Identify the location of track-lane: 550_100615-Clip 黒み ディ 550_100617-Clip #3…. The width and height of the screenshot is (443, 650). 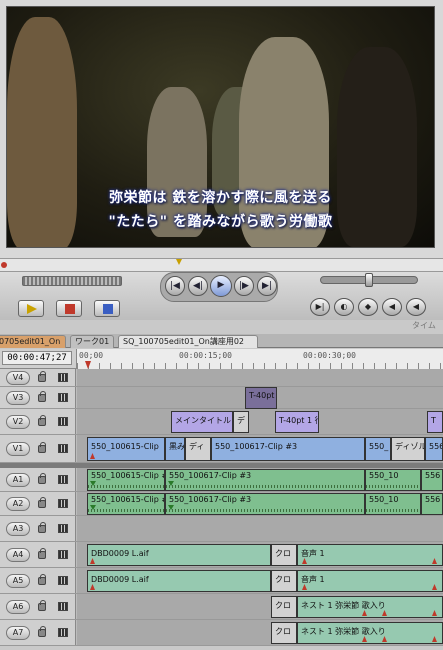
(260, 448).